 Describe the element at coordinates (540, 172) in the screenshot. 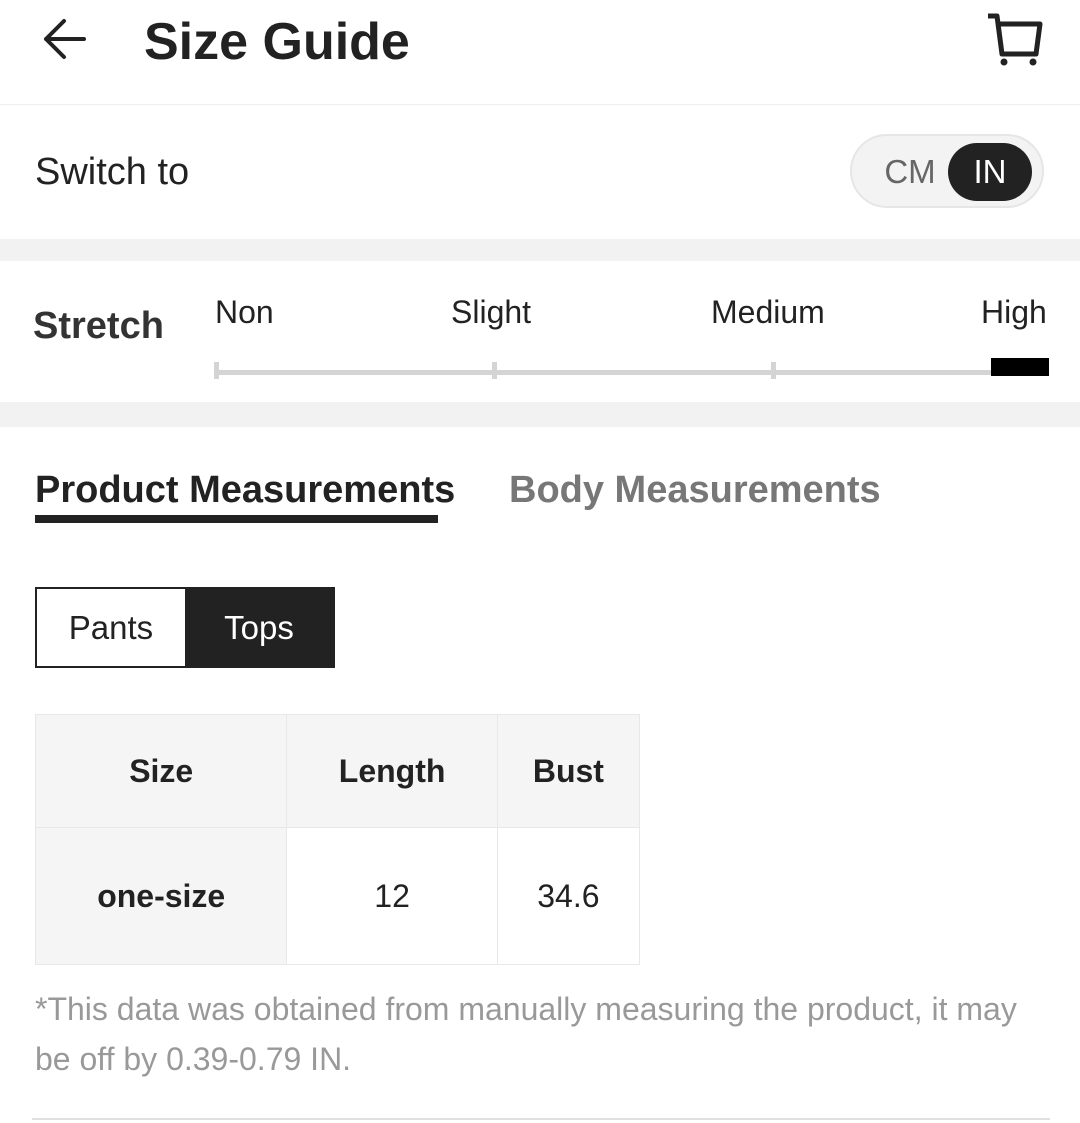

I see `unit-switch-row: Switch to CM IN` at that location.